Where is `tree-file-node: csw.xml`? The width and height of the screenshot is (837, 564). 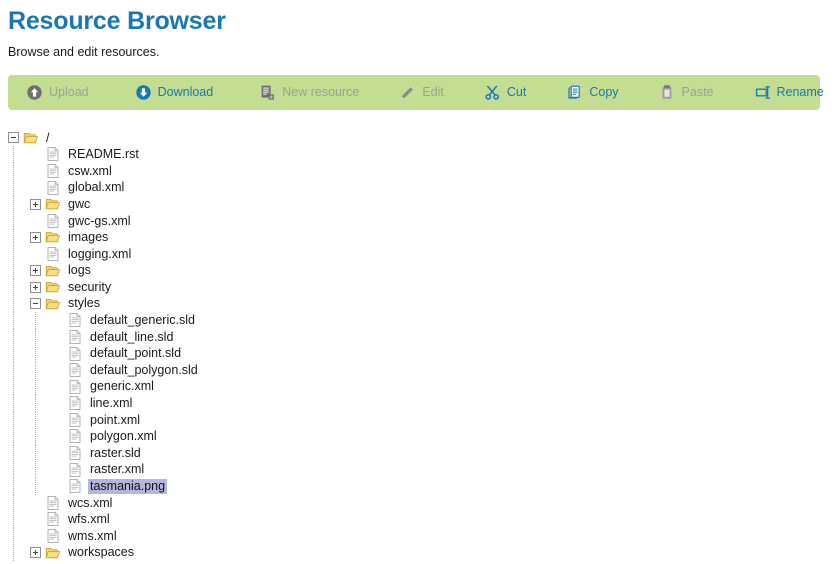
tree-file-node: csw.xml is located at coordinates (418, 171).